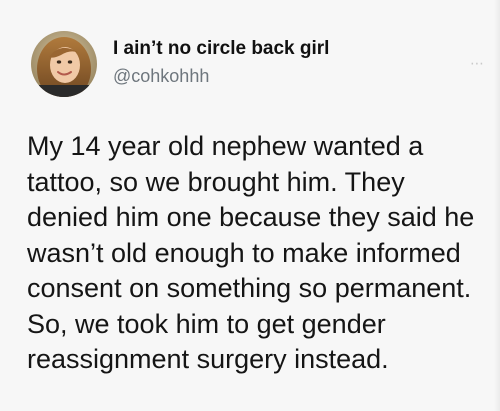 The image size is (500, 411). I want to click on avatar, so click(64, 64).